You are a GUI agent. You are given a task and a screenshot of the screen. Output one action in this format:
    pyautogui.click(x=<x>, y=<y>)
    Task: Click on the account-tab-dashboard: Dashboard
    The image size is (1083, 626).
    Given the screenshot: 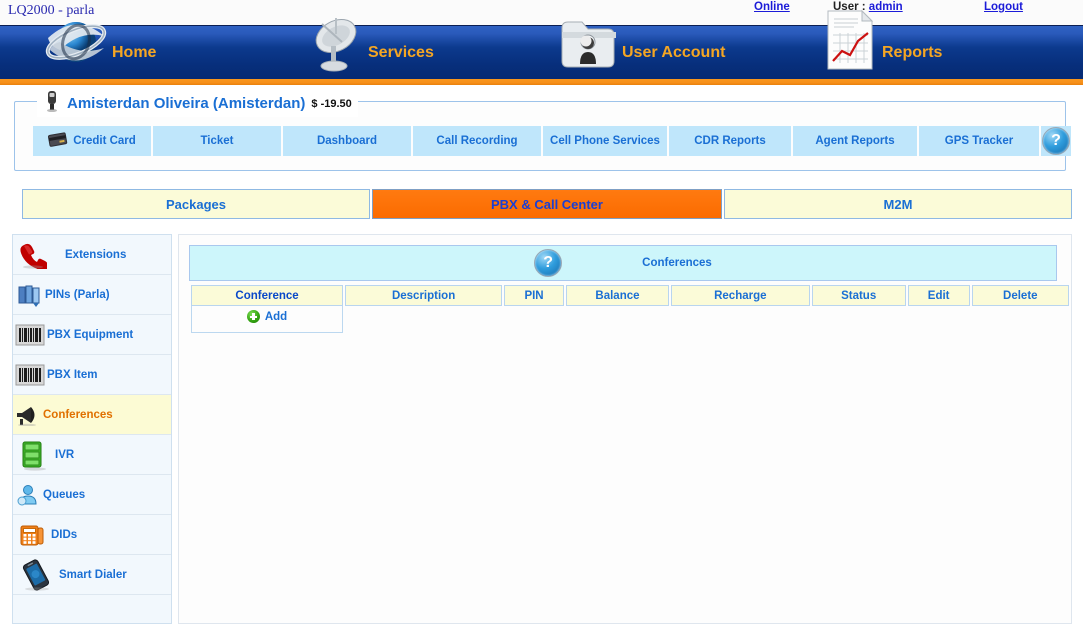 What is the action you would take?
    pyautogui.click(x=347, y=141)
    